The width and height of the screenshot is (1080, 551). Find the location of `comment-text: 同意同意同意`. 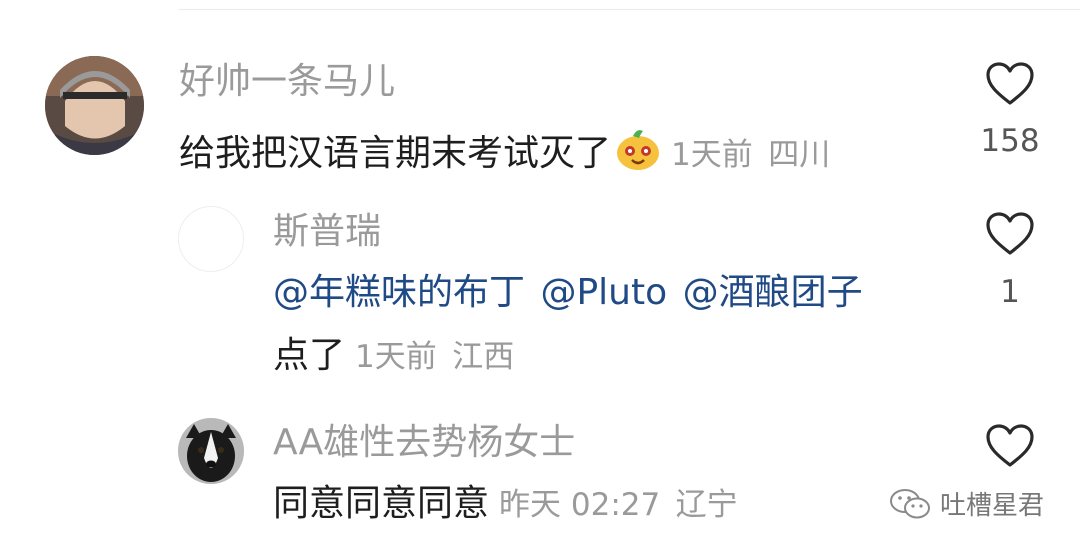

comment-text: 同意同意同意 is located at coordinates (381, 503).